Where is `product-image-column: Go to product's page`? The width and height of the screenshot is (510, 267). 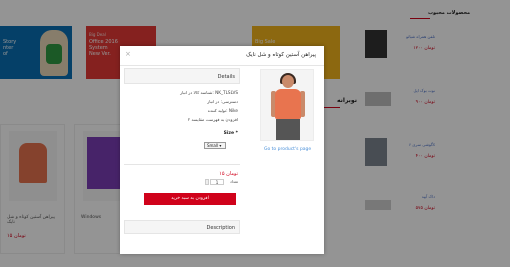
product-image-column: Go to product's page is located at coordinates (290, 123).